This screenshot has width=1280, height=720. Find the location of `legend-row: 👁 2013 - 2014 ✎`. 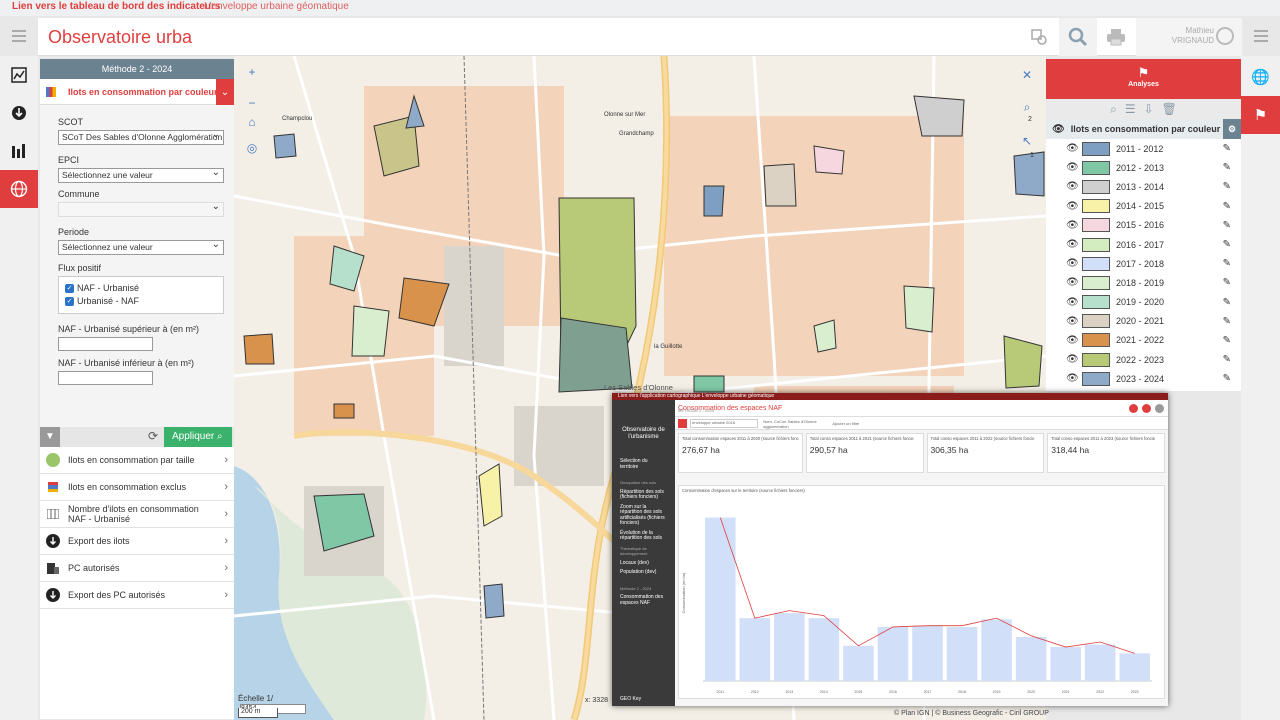

legend-row: 👁 2013 - 2014 ✎ is located at coordinates (1143, 186).